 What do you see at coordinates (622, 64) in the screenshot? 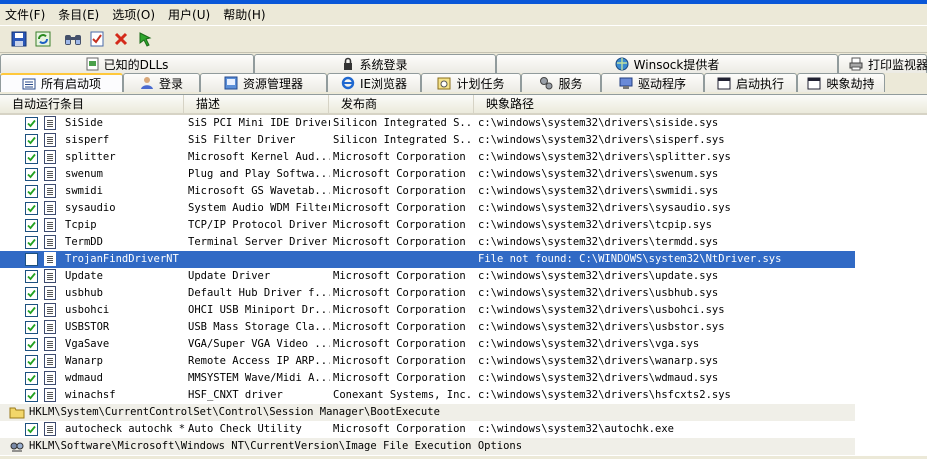
I see `winsock-icon` at bounding box center [622, 64].